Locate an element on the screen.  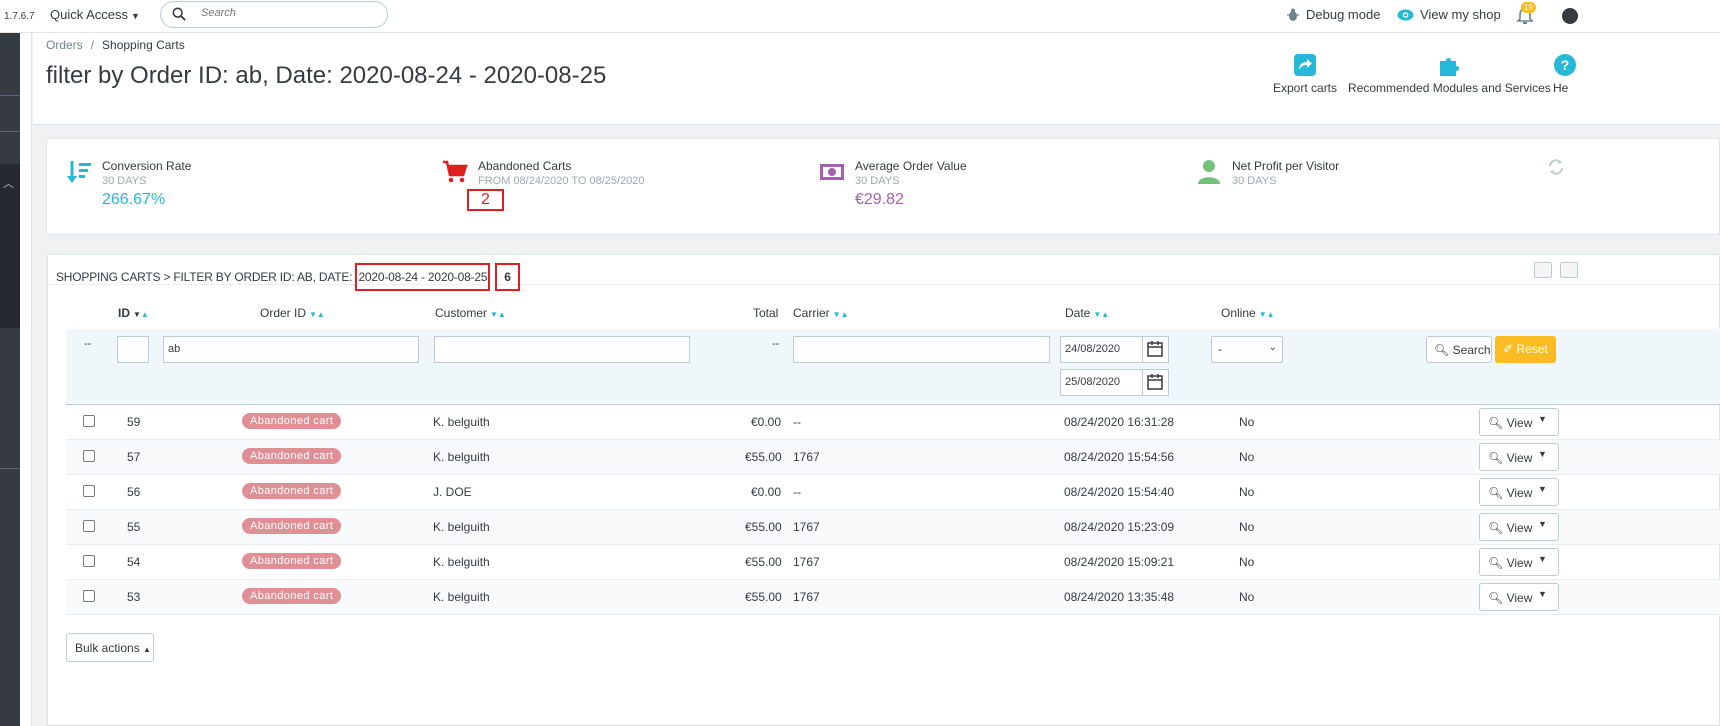
column-header-id: ID ▼▲ is located at coordinates (133, 313).